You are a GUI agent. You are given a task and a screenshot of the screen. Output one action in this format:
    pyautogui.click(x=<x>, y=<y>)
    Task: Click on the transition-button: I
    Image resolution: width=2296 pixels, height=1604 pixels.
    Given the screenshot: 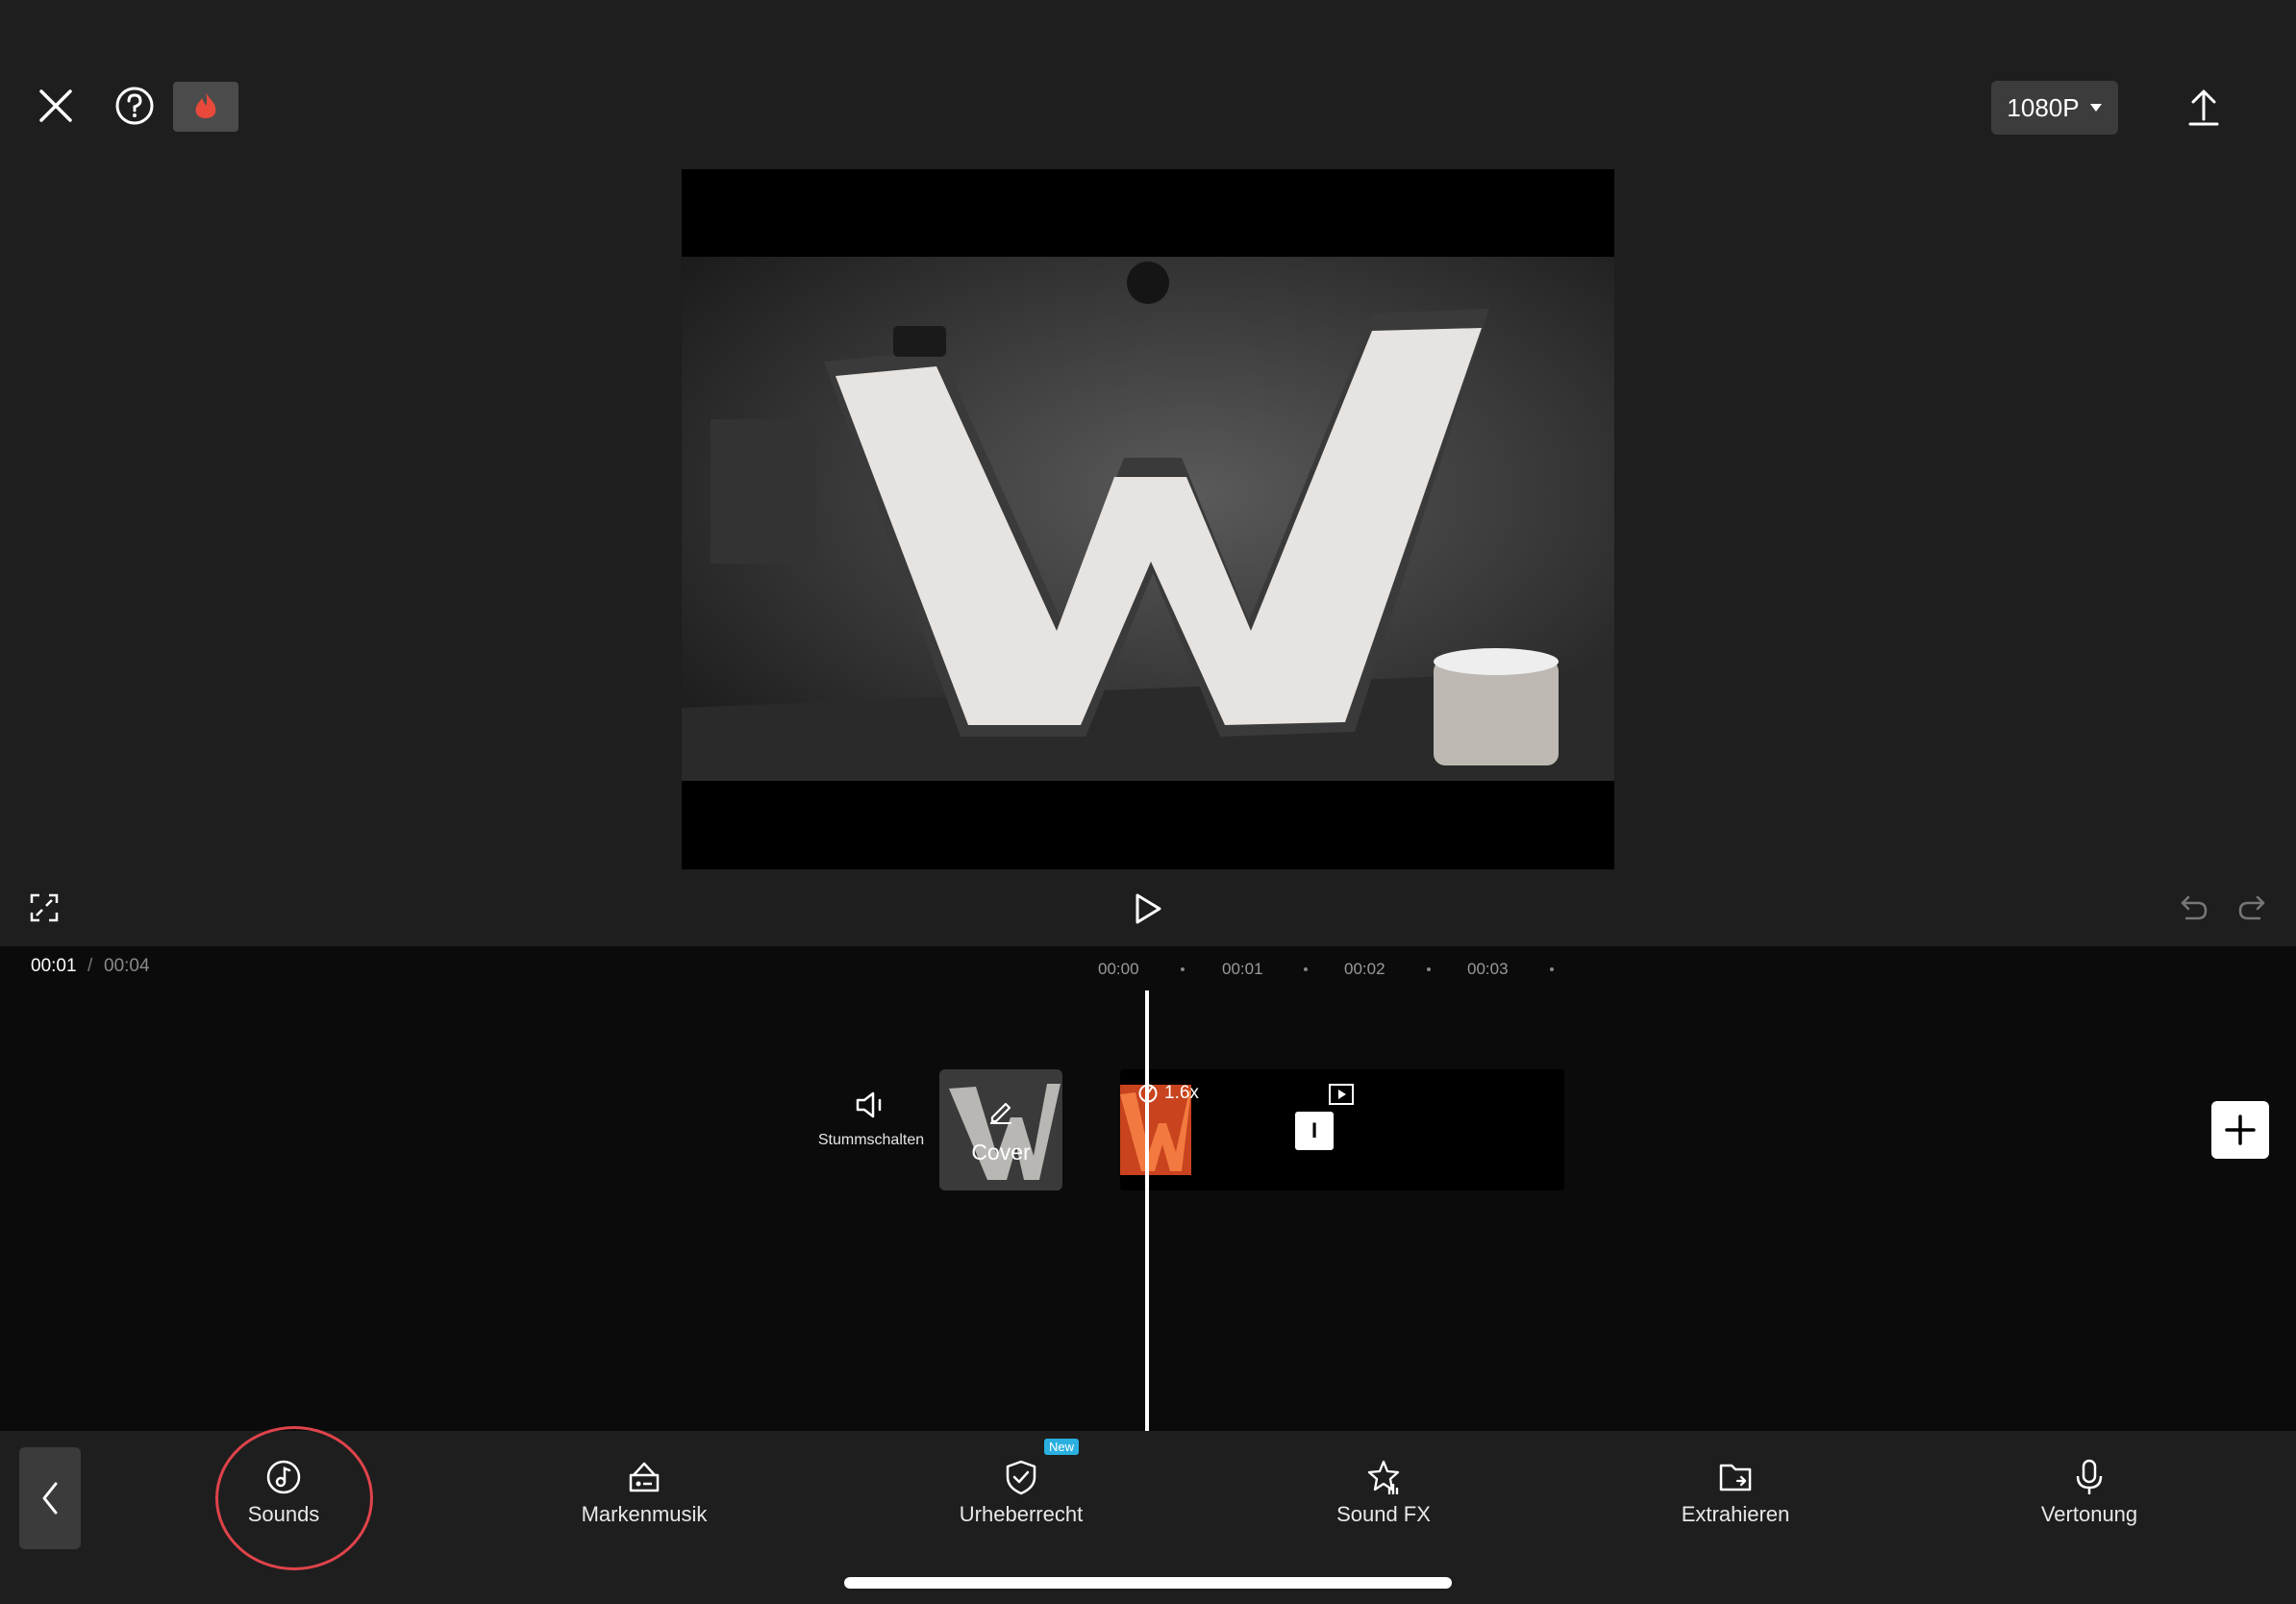 What is the action you would take?
    pyautogui.click(x=1314, y=1131)
    